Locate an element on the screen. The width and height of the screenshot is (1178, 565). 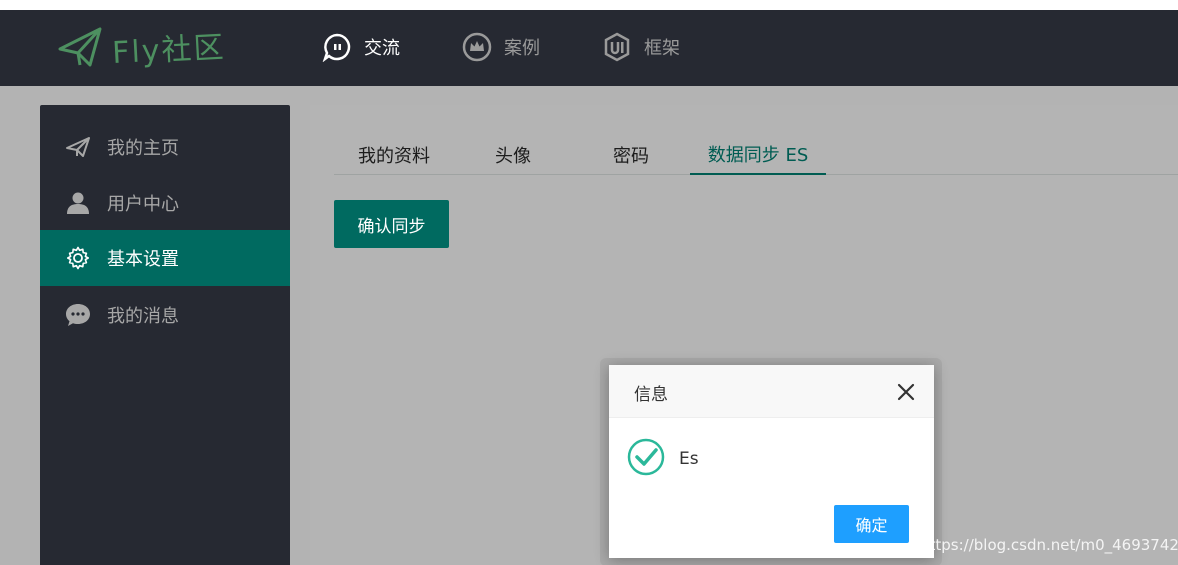
info-dialog: 信息 Es 确定 is located at coordinates (771, 461).